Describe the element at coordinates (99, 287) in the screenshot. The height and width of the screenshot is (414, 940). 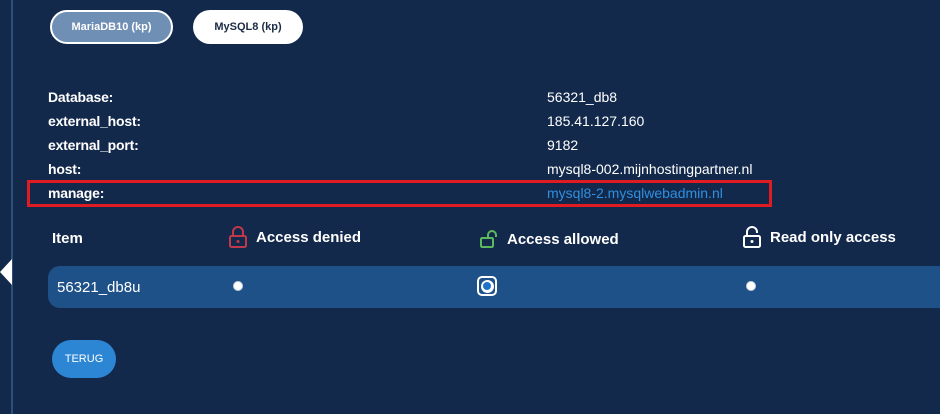
I see `row-item-name: 56321_db8u` at that location.